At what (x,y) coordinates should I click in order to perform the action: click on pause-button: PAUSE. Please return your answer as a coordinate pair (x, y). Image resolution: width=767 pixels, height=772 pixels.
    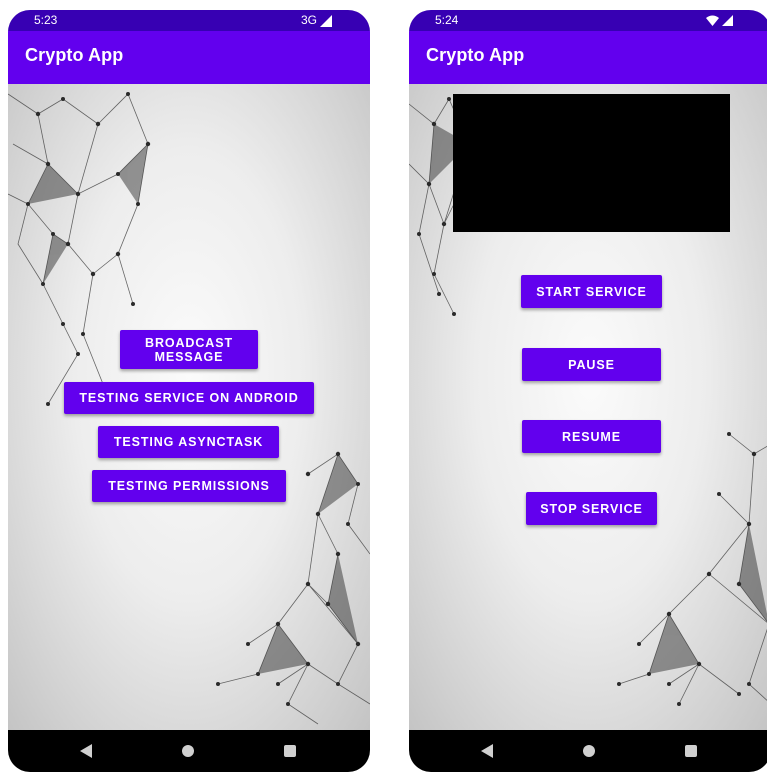
    Looking at the image, I should click on (591, 364).